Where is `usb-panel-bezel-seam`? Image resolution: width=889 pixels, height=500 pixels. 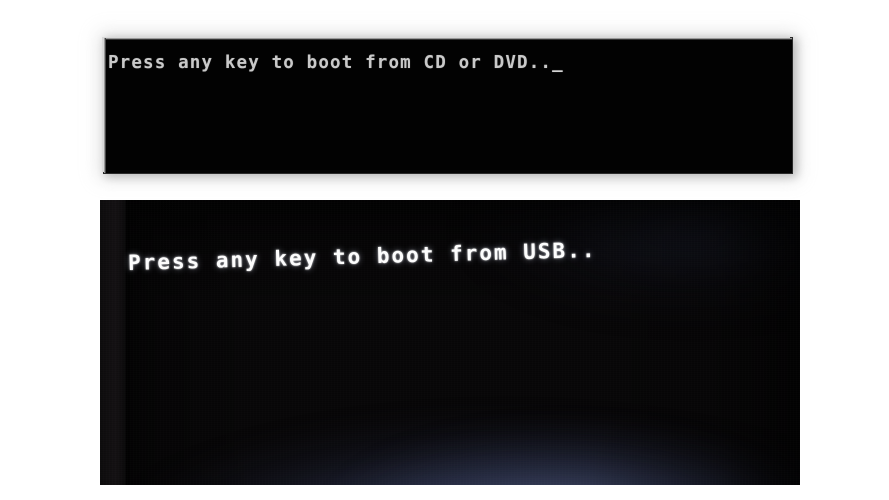 usb-panel-bezel-seam is located at coordinates (128, 342).